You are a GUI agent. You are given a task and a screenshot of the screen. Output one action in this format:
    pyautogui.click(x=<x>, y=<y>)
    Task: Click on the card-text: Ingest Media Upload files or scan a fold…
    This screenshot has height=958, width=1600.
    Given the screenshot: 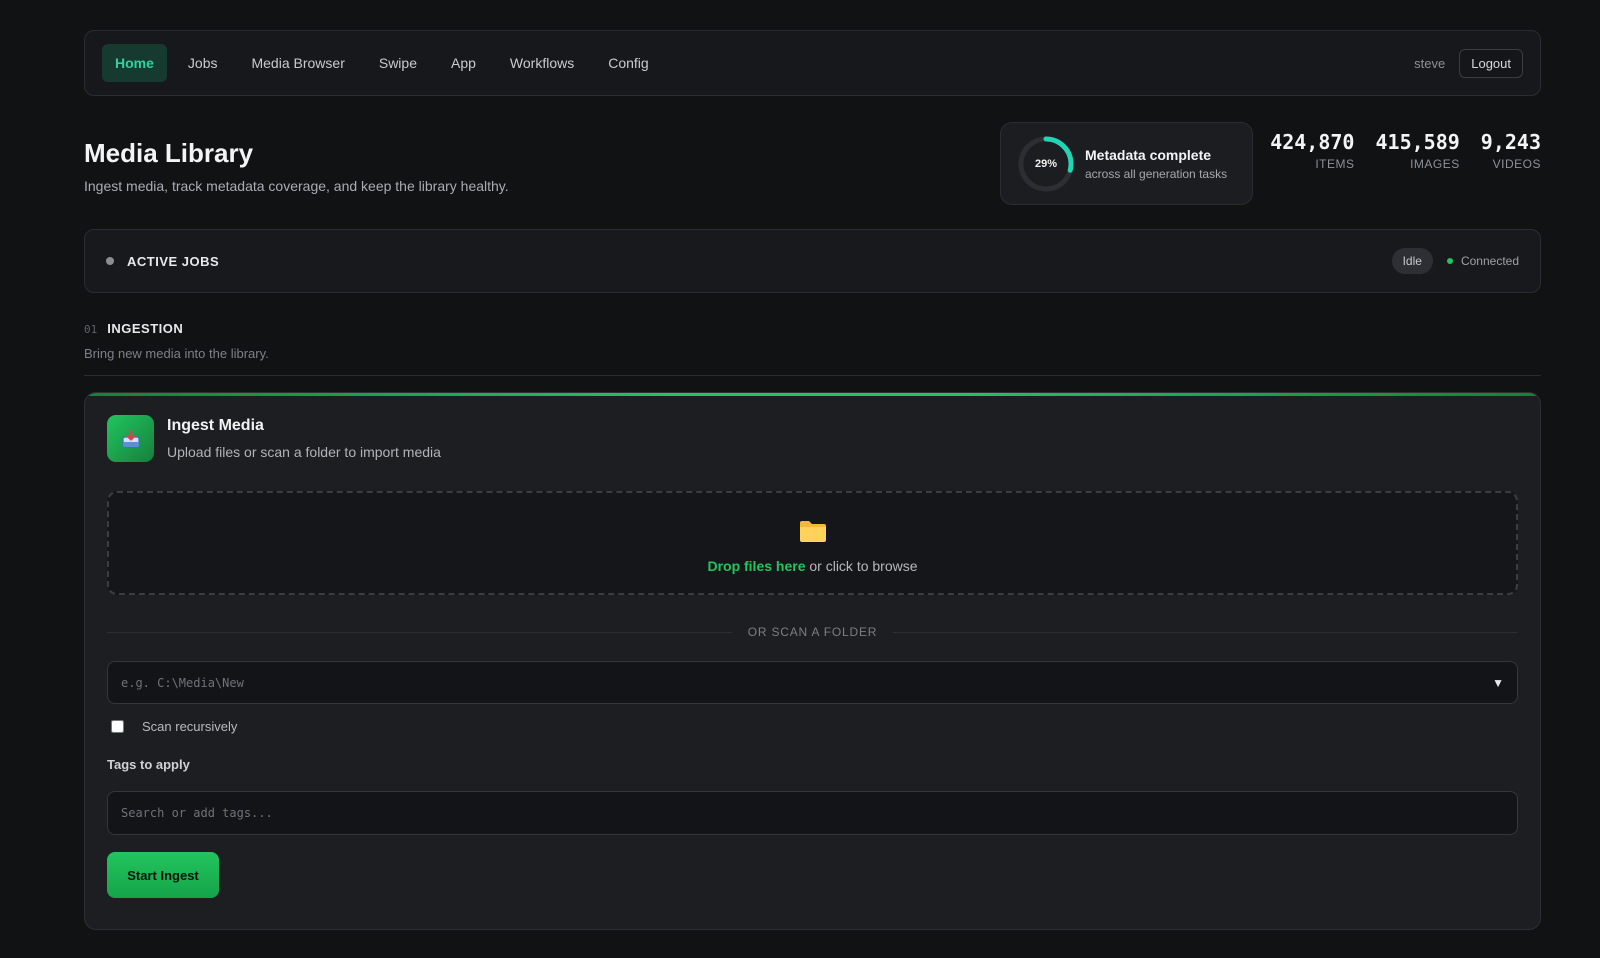 What is the action you would take?
    pyautogui.click(x=304, y=438)
    